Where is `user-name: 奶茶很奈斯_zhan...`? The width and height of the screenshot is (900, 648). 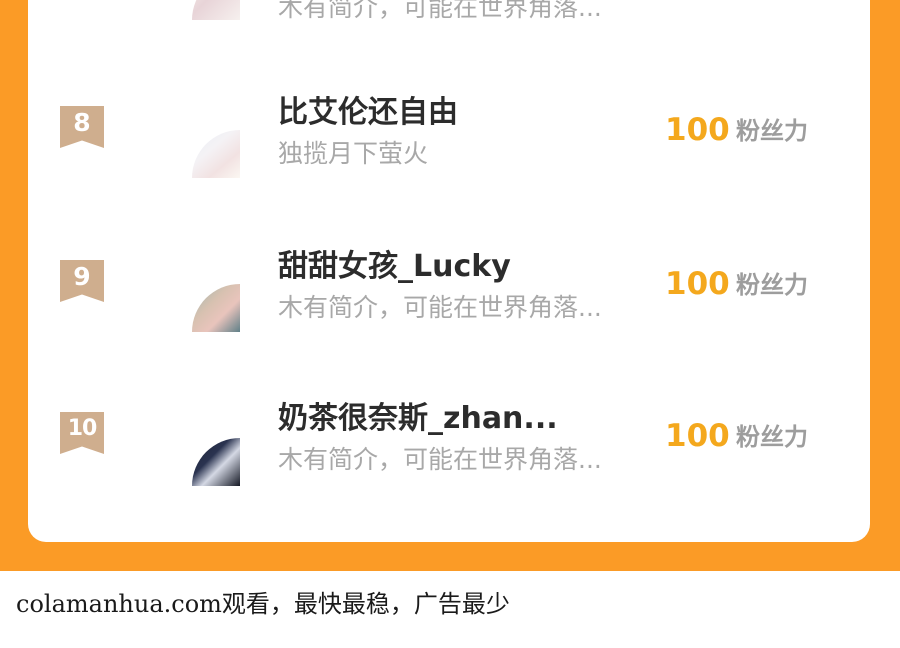
user-name: 奶茶很奈斯_zhan... is located at coordinates (468, 419).